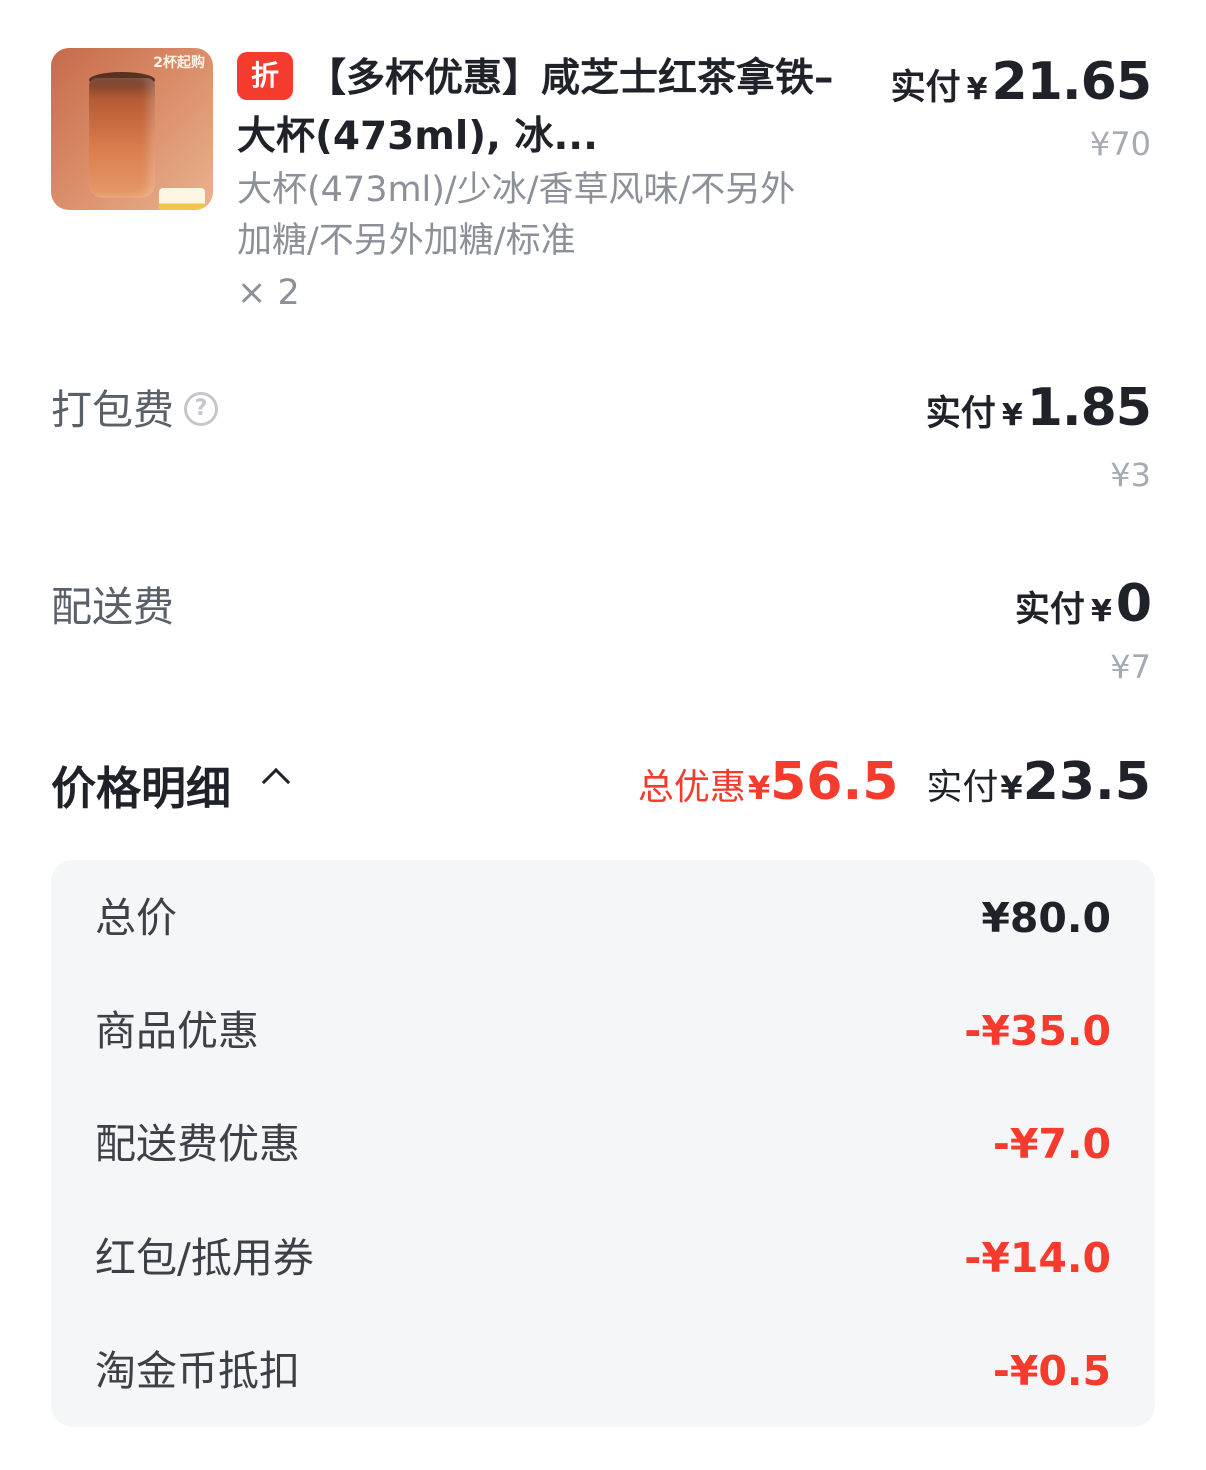  I want to click on breakdown-row-coin-deduction: 淘金币抵扣 -¥0.5, so click(603, 1371).